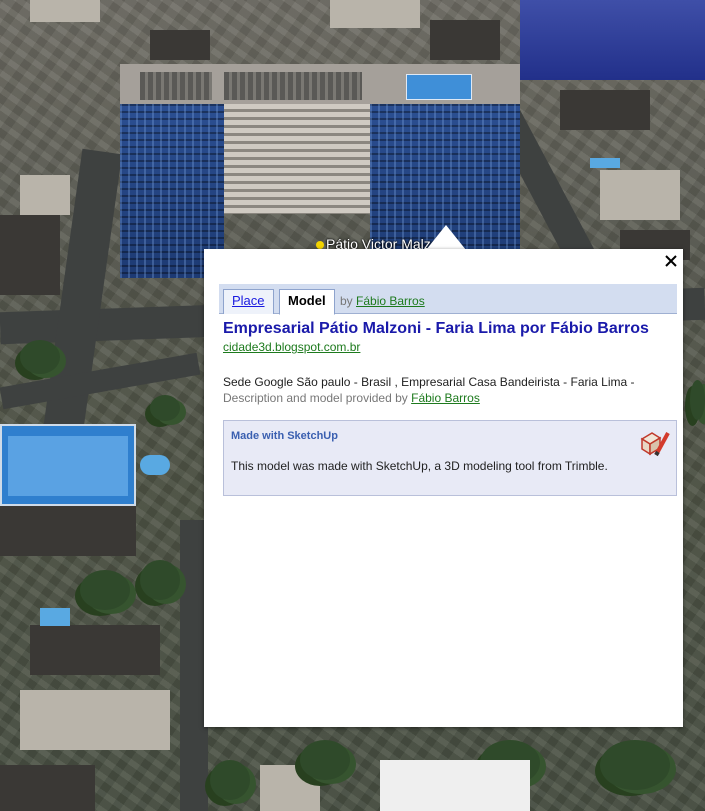 The image size is (705, 811). Describe the element at coordinates (655, 444) in the screenshot. I see `sketchup-logo-icon` at that location.